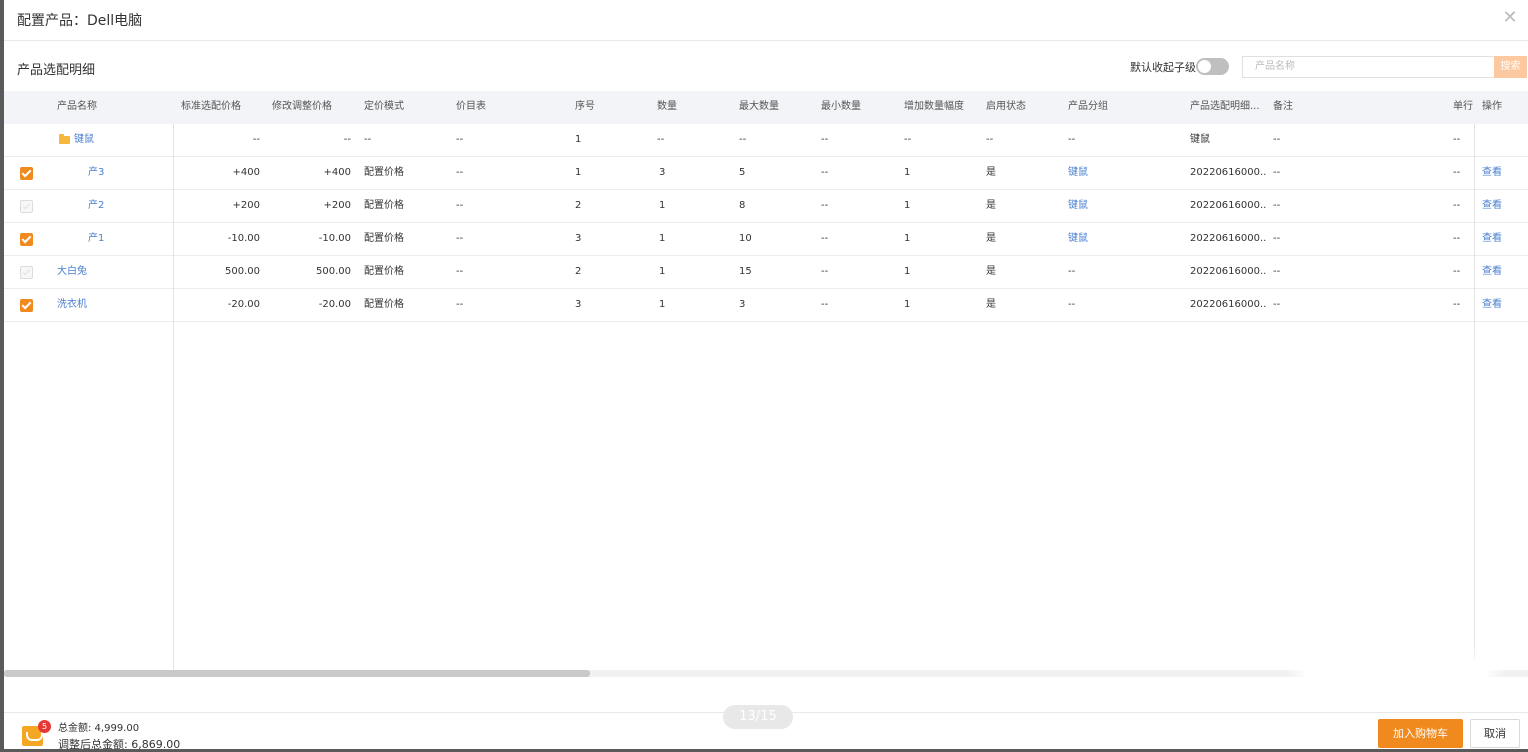 The image size is (1528, 752). Describe the element at coordinates (941, 107) in the screenshot. I see `col-header-increment: 增加数量幅度` at that location.